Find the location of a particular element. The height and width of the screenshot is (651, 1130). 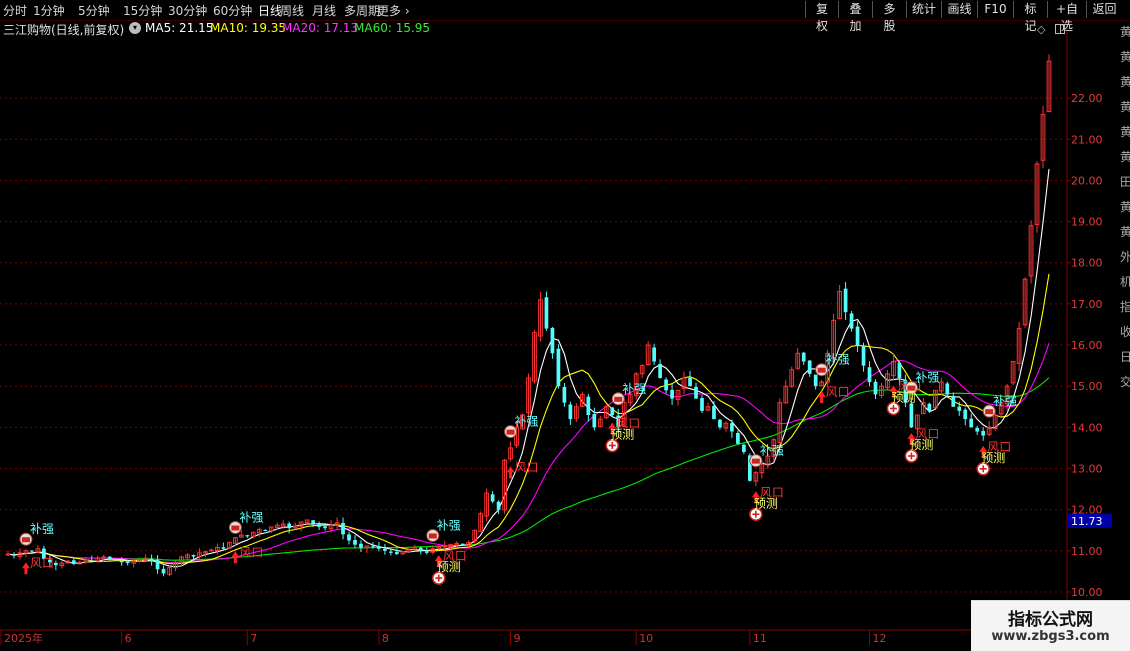

toolbar-button-3: 统计 is located at coordinates (923, 9).